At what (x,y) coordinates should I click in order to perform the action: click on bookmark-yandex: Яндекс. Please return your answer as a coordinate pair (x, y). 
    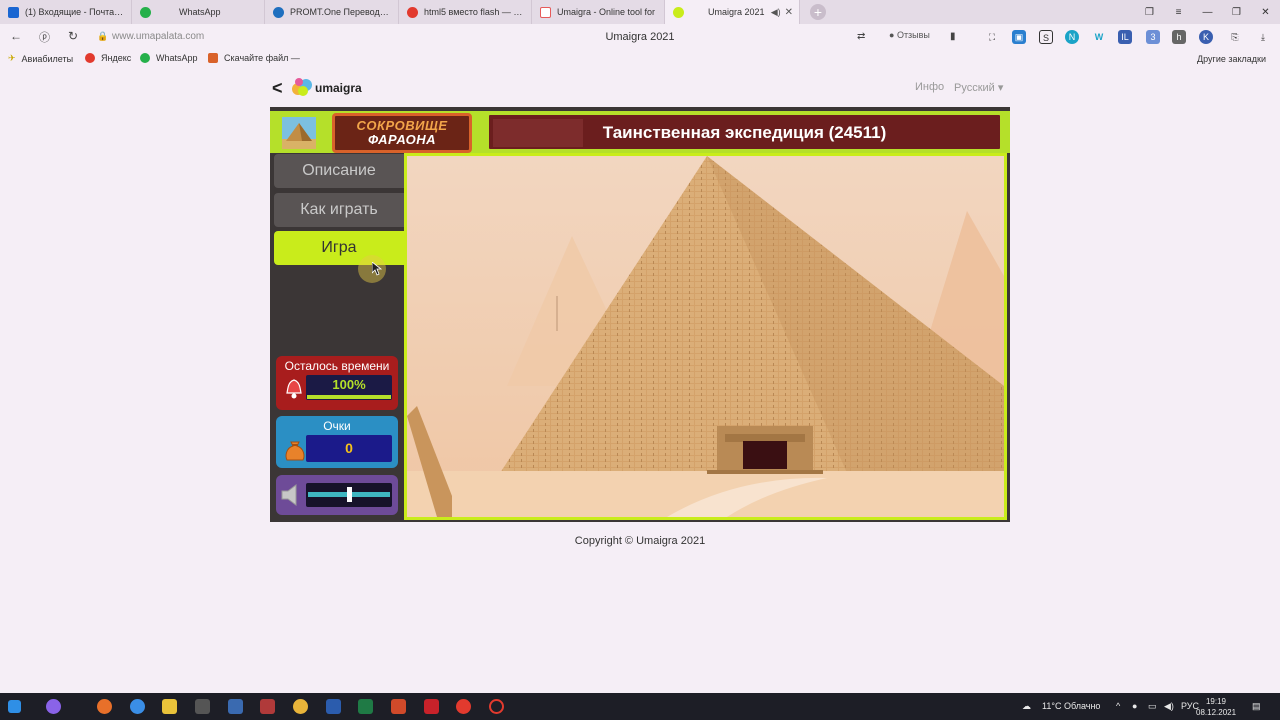
    Looking at the image, I should click on (108, 58).